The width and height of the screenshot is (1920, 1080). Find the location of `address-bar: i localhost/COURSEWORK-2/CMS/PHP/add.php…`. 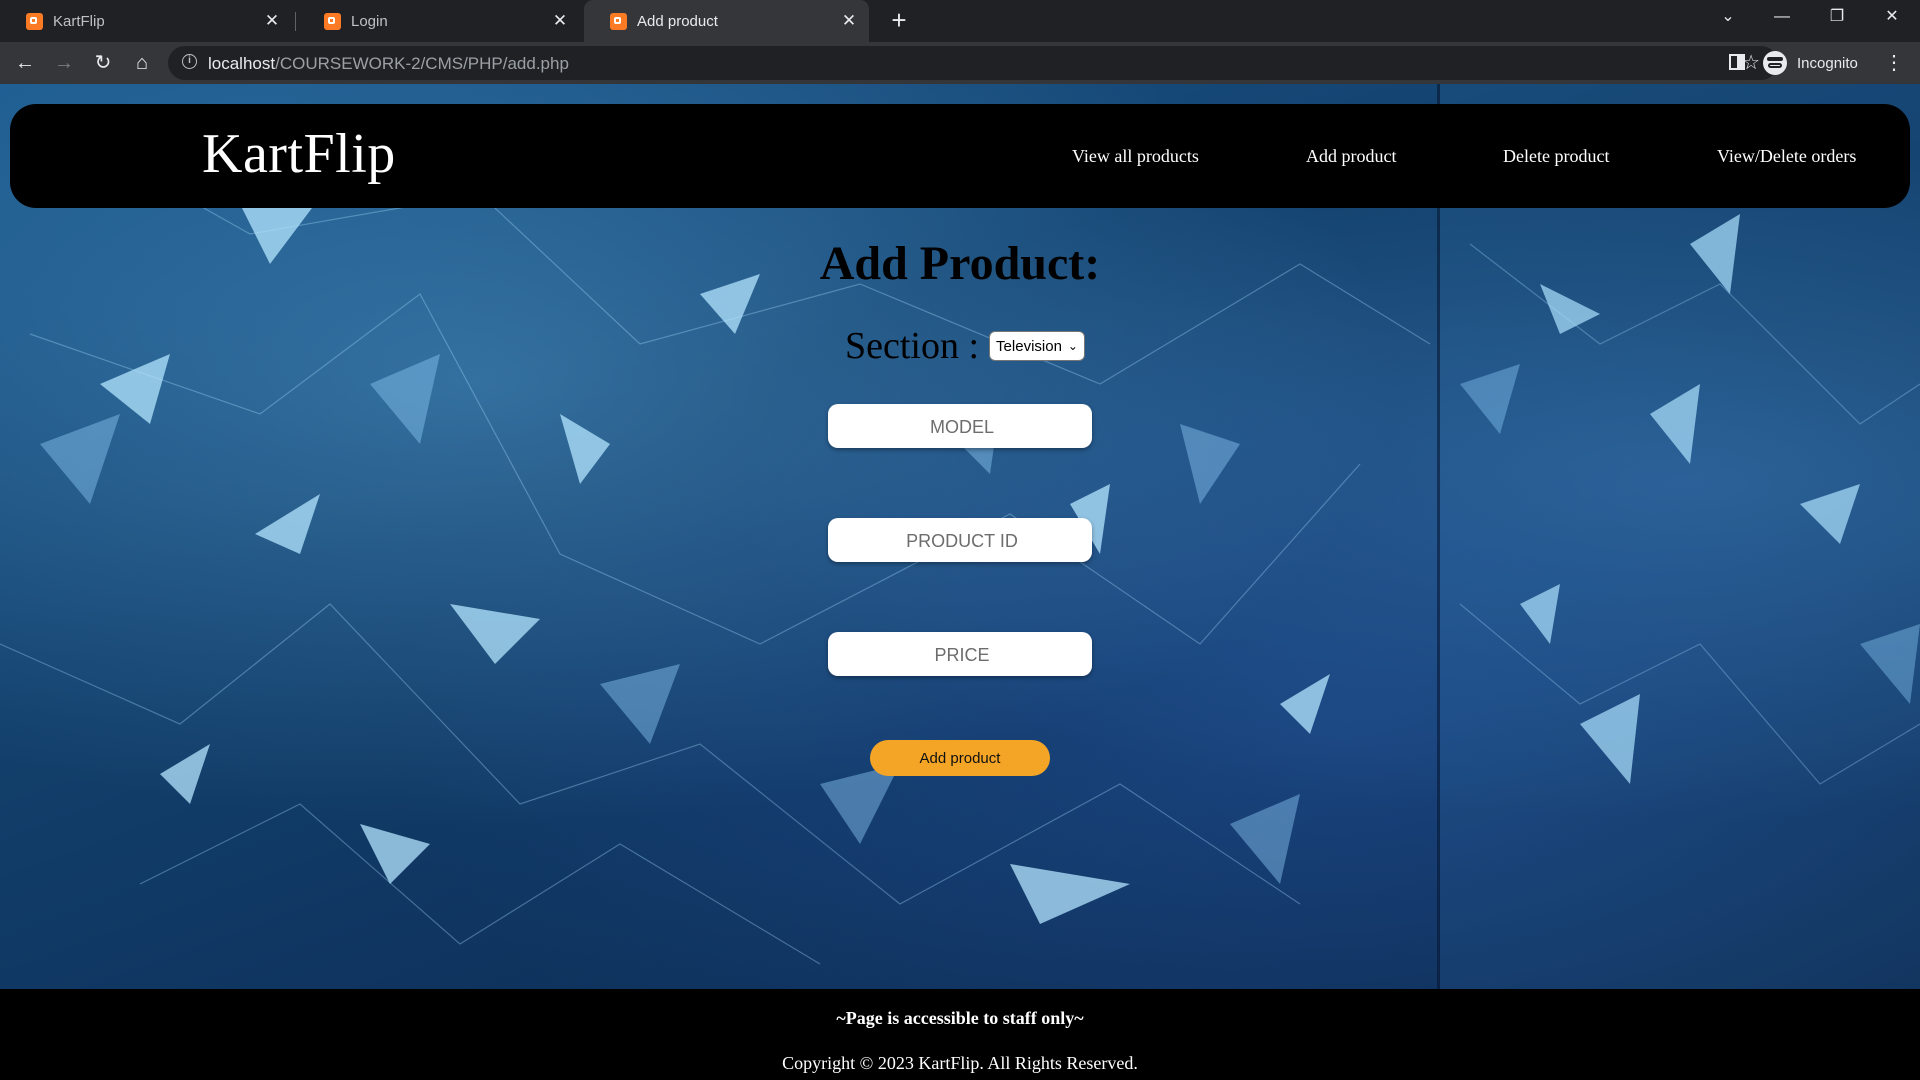

address-bar: i localhost/COURSEWORK-2/CMS/PHP/add.php… is located at coordinates (973, 63).